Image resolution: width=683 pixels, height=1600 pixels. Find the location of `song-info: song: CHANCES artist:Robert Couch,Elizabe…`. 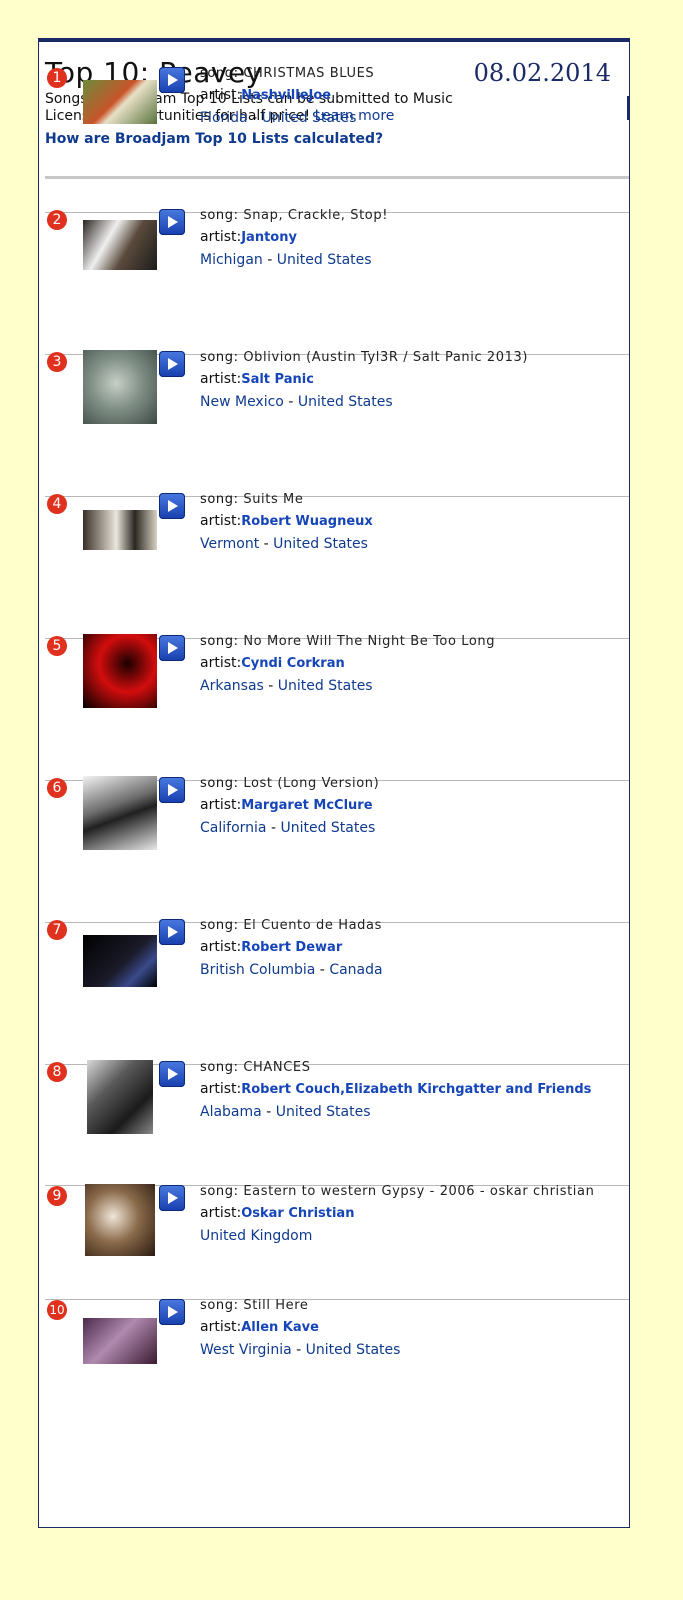

song-info: song: CHANCES artist:Robert Couch,Elizabe… is located at coordinates (395, 1090).